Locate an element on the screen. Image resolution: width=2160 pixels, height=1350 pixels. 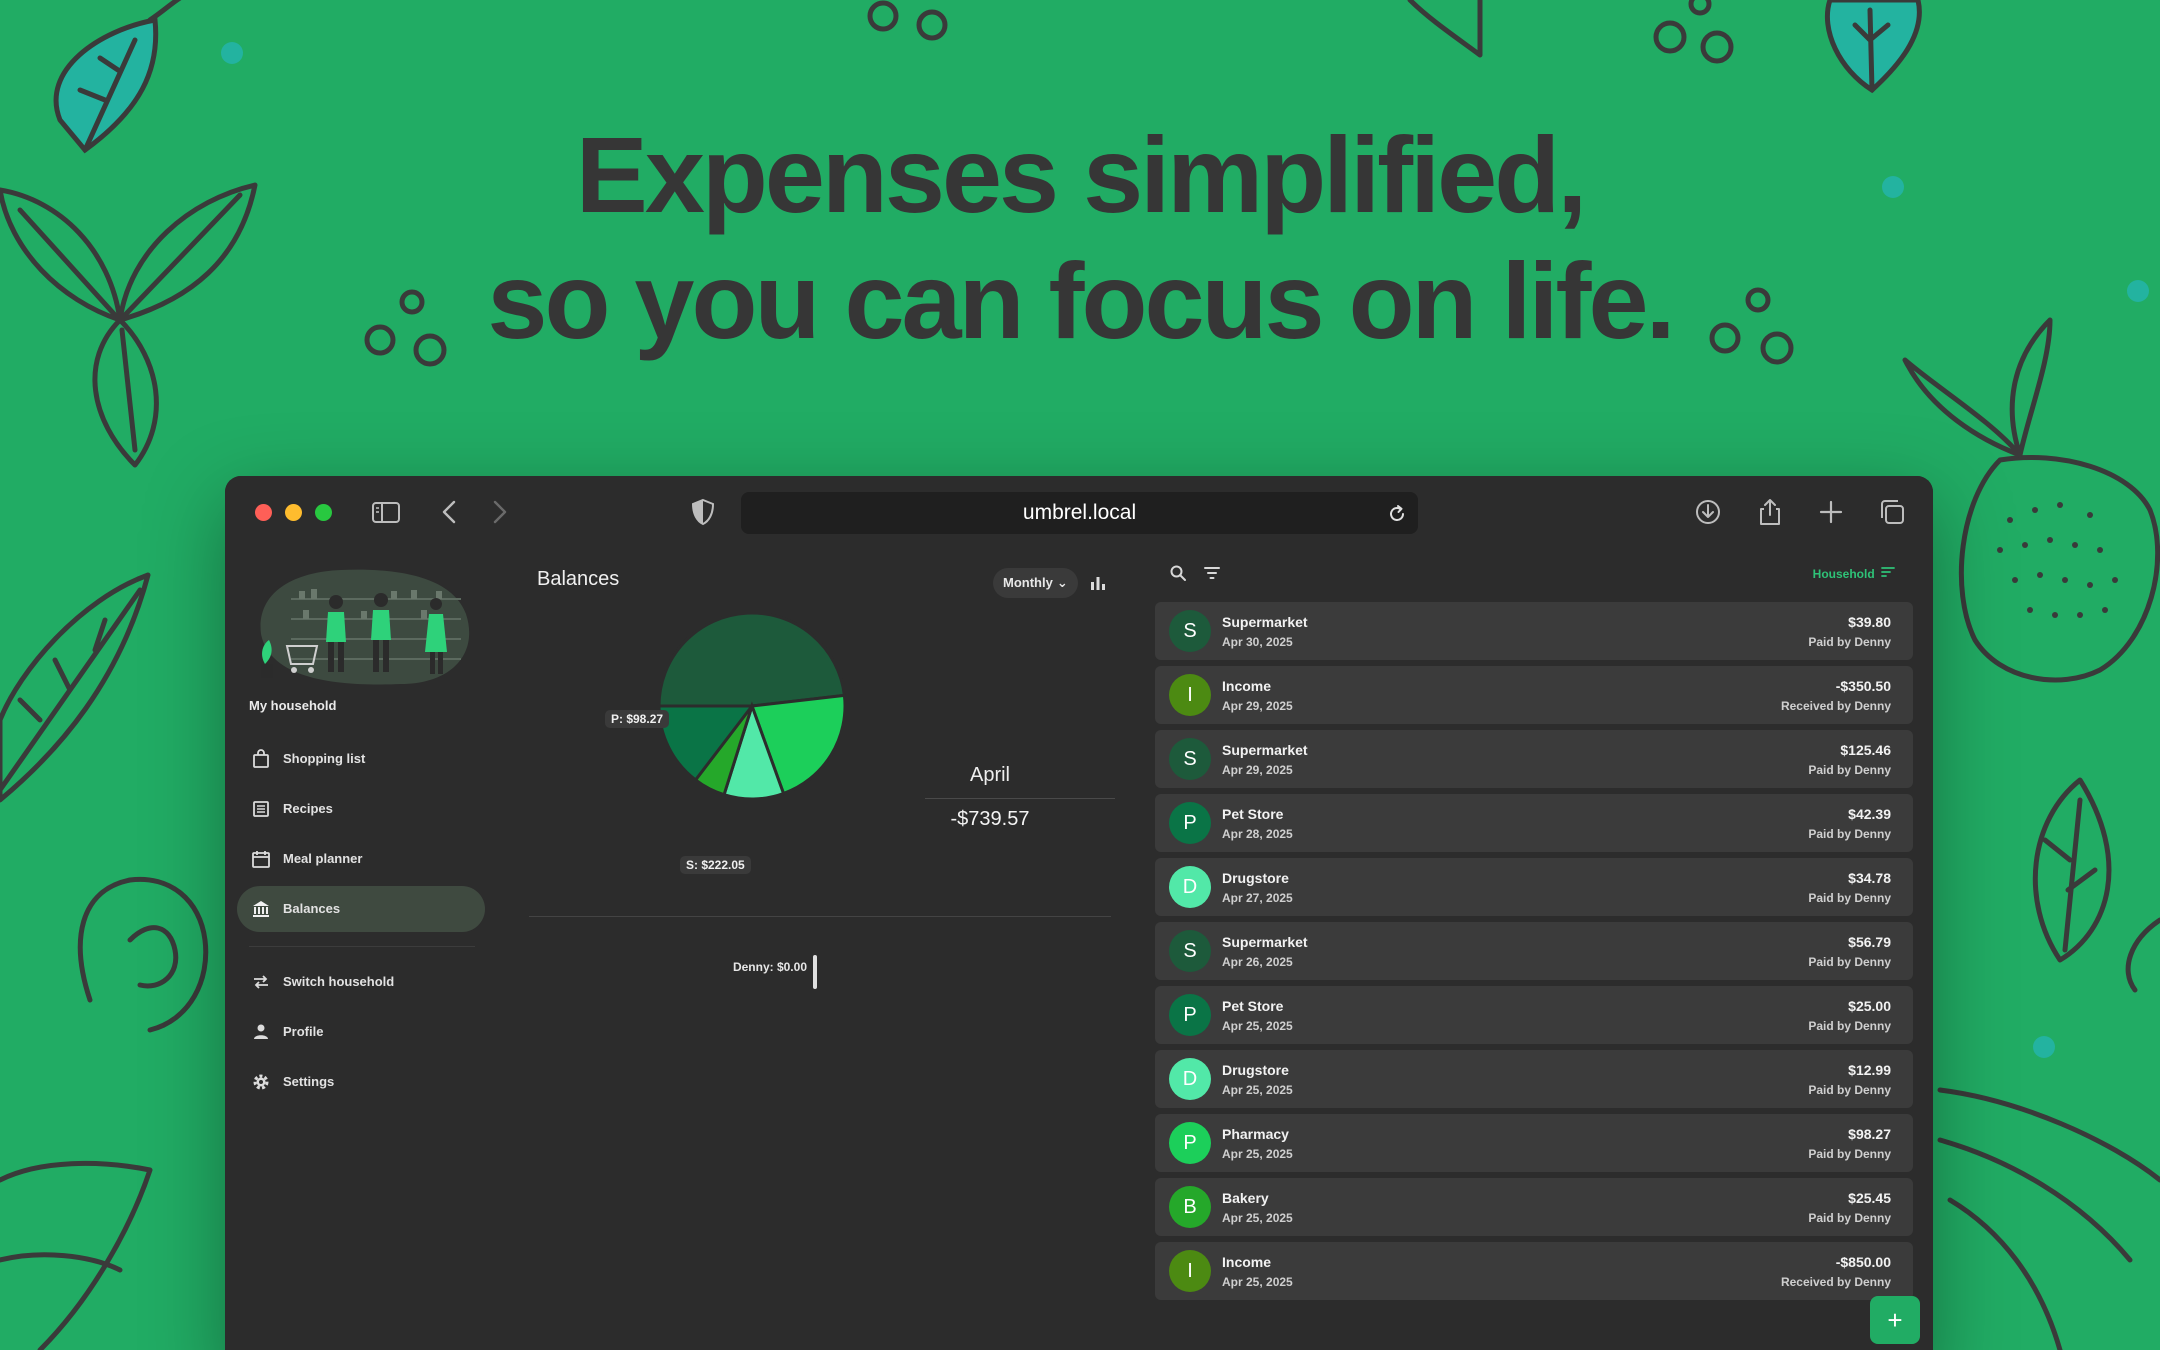
browser-toolbar: umbrel.local is located at coordinates (1079, 512).